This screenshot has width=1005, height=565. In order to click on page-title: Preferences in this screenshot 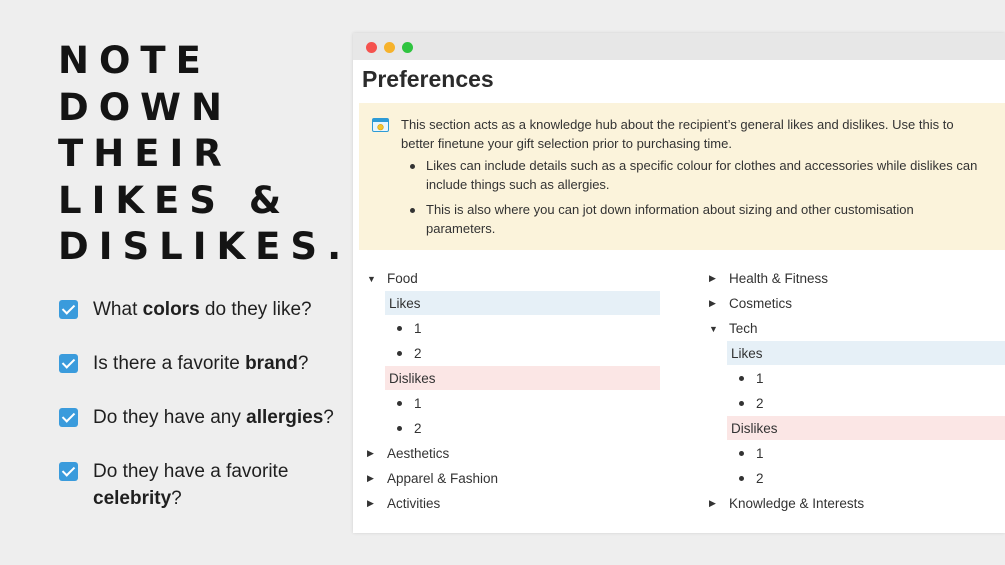, I will do `click(428, 79)`.